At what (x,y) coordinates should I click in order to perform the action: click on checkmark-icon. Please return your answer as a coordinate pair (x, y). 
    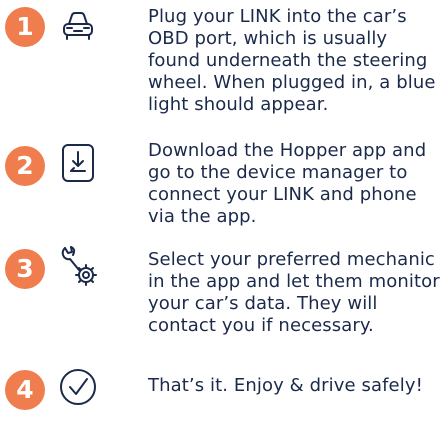
    Looking at the image, I should click on (78, 387).